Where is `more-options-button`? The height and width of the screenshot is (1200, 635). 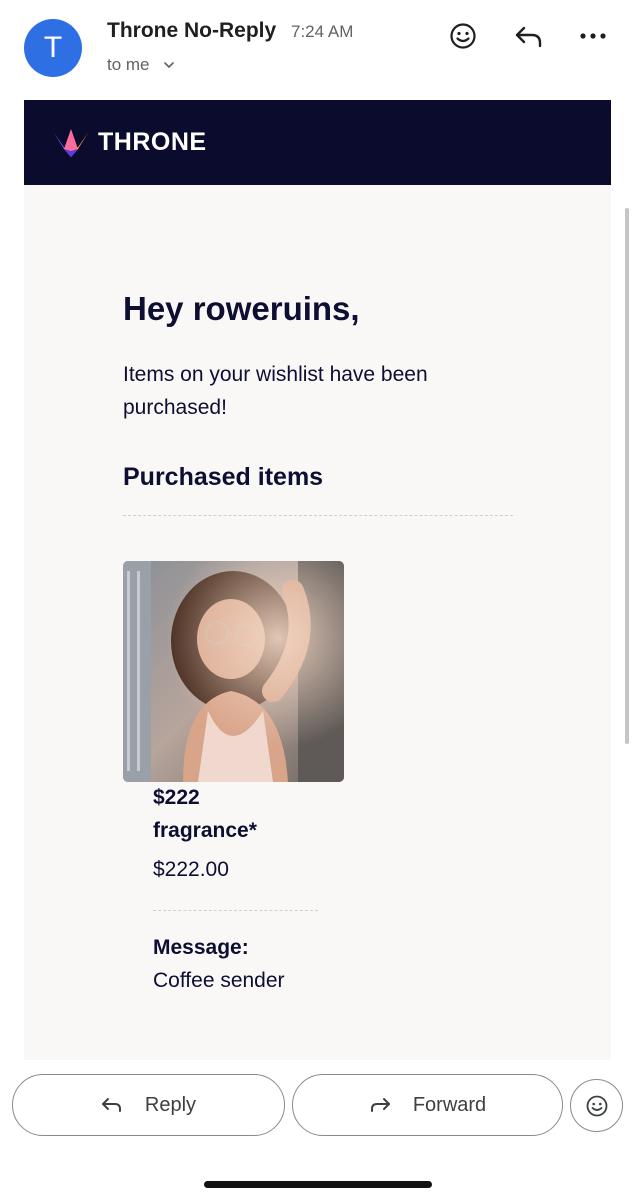
more-options-button is located at coordinates (593, 36).